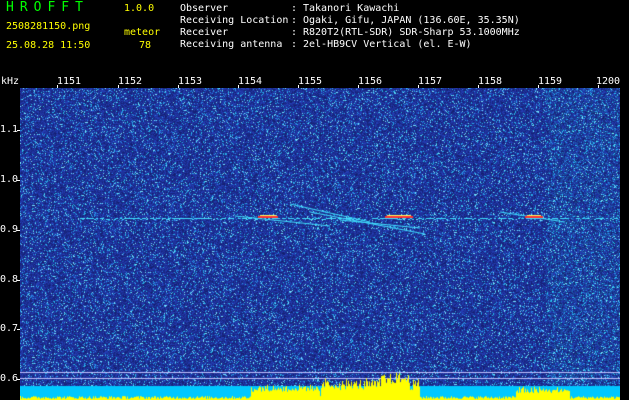 The width and height of the screenshot is (629, 400). Describe the element at coordinates (130, 81) in the screenshot. I see `x-tick-label: 1152` at that location.